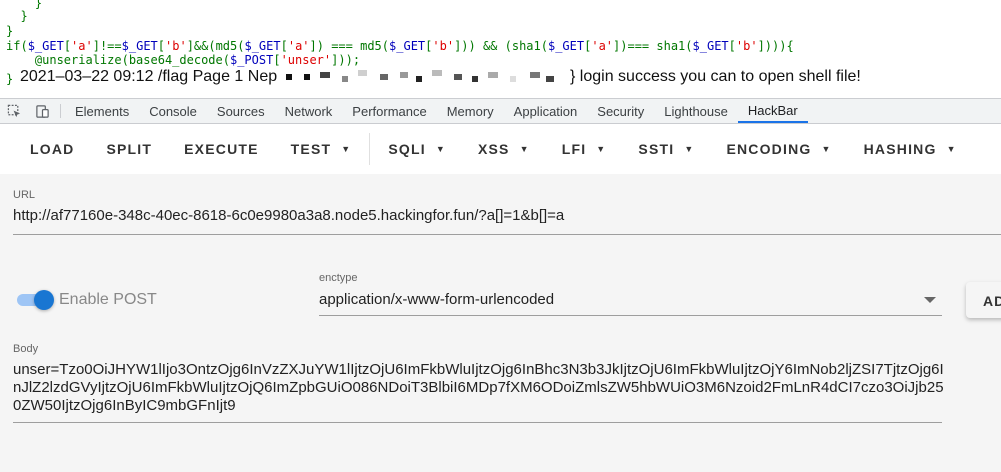 Image resolution: width=1001 pixels, height=472 pixels. Describe the element at coordinates (769, 149) in the screenshot. I see `encoding-label: ENCODING` at that location.